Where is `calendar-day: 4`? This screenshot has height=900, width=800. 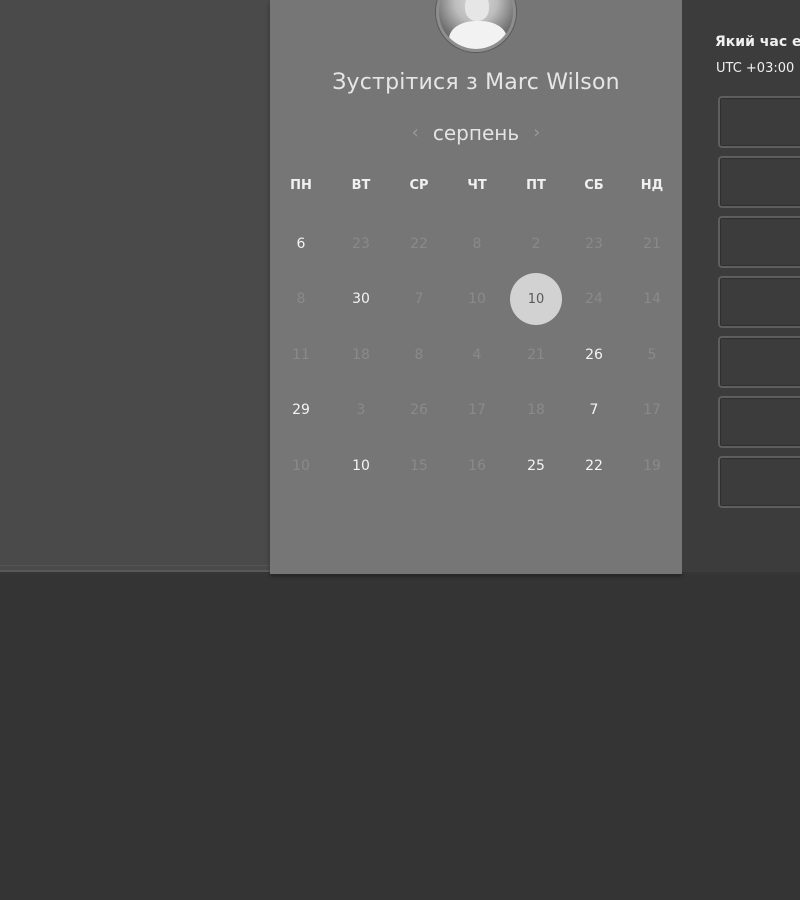 calendar-day: 4 is located at coordinates (477, 355).